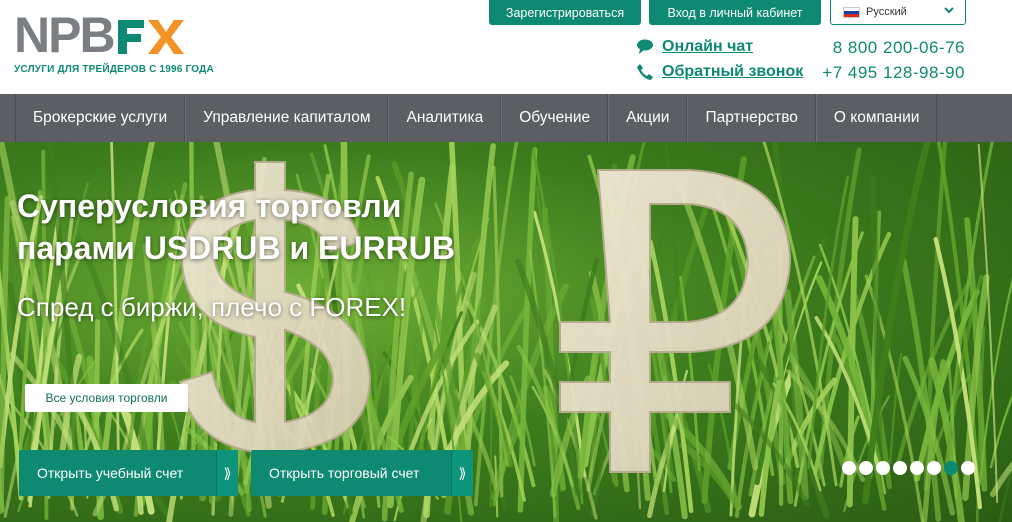  I want to click on callback-label: Обратный звонок, so click(733, 71).